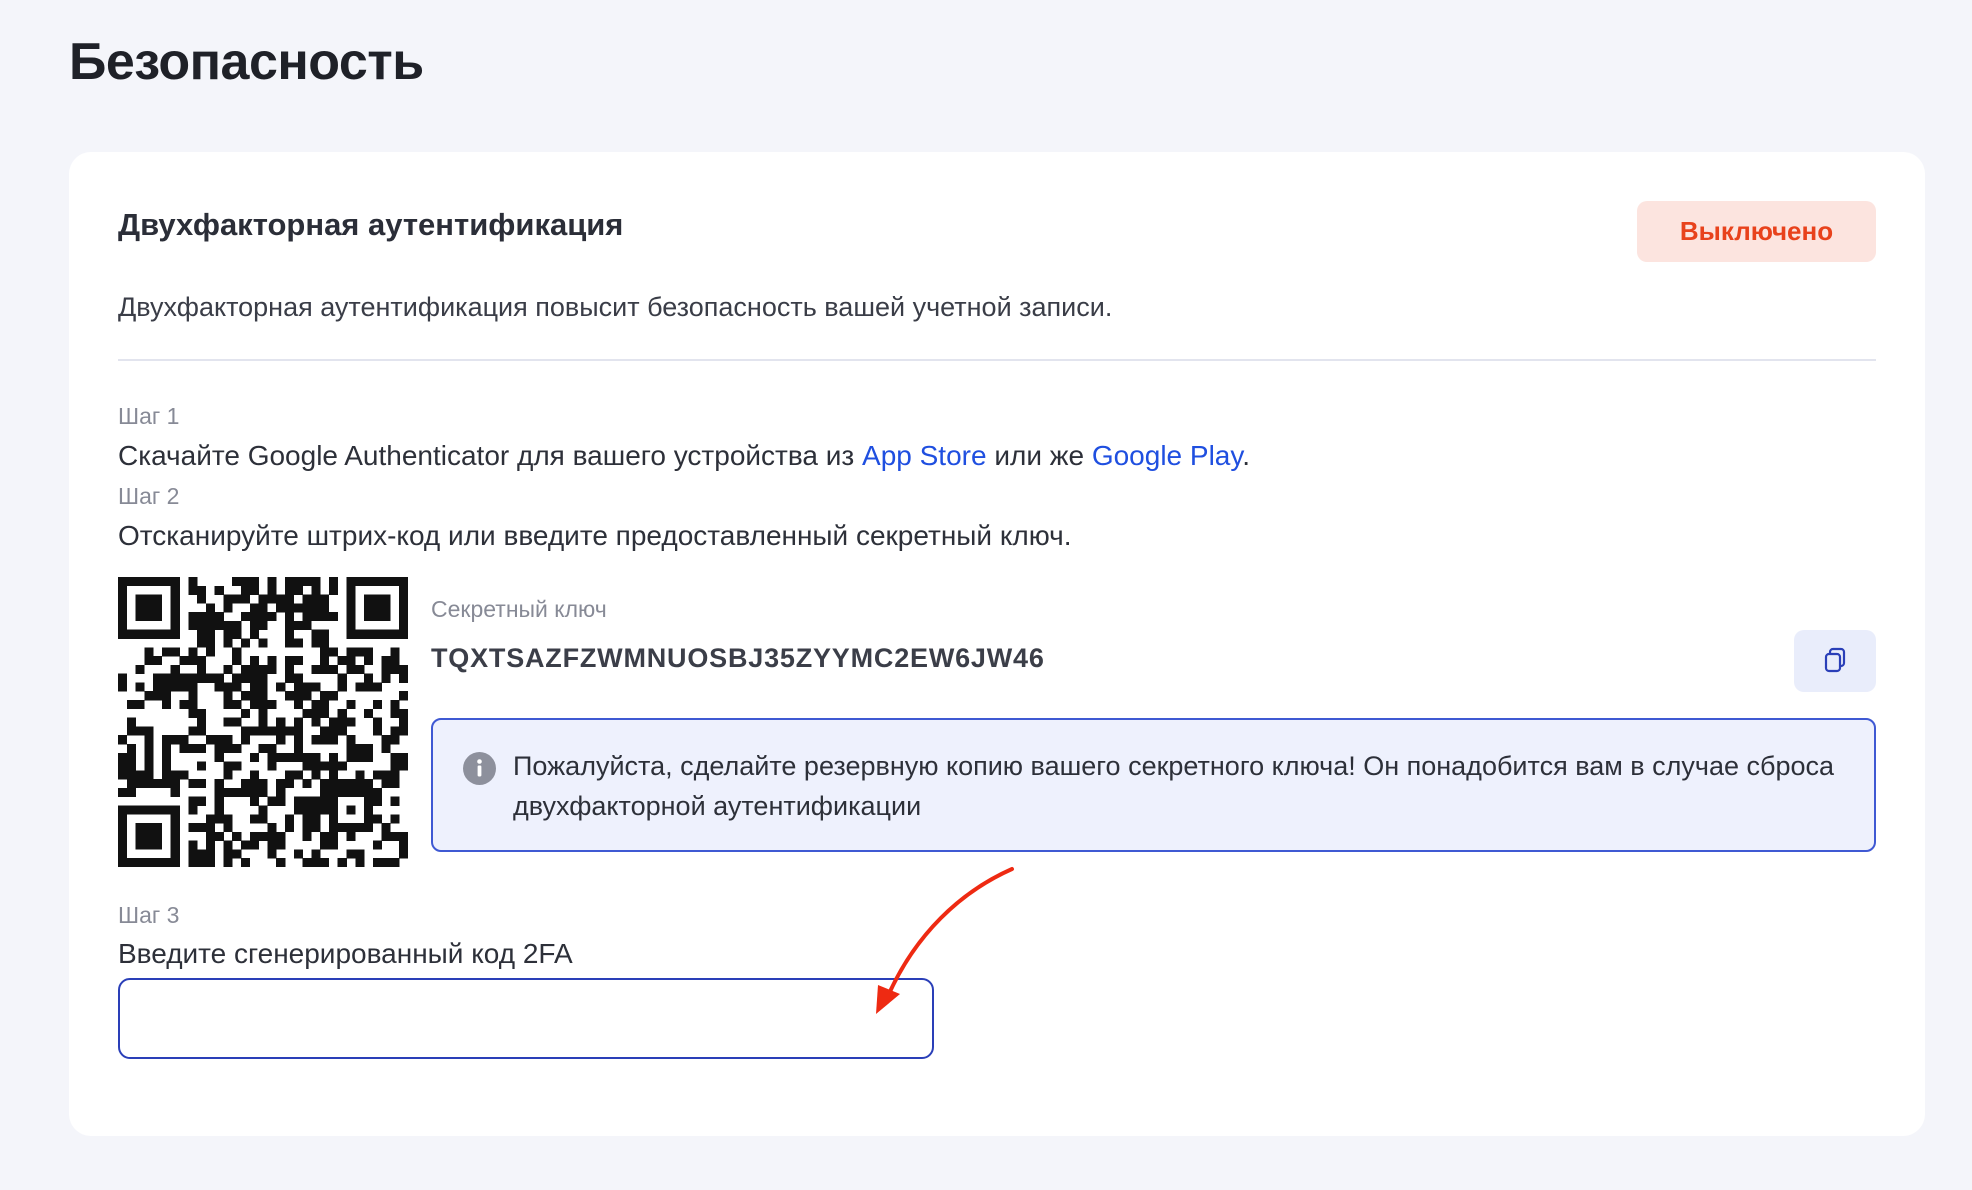  What do you see at coordinates (924, 455) in the screenshot?
I see `app-store-link: App Store` at bounding box center [924, 455].